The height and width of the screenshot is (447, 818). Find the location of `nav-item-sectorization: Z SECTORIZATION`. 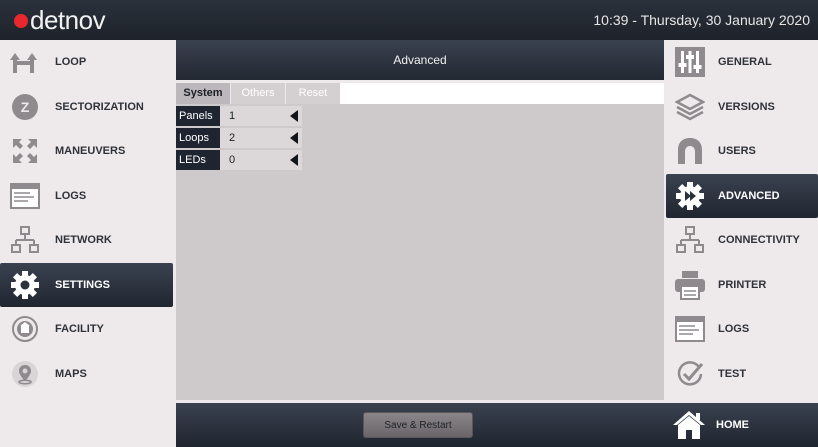

nav-item-sectorization: Z SECTORIZATION is located at coordinates (86, 107).